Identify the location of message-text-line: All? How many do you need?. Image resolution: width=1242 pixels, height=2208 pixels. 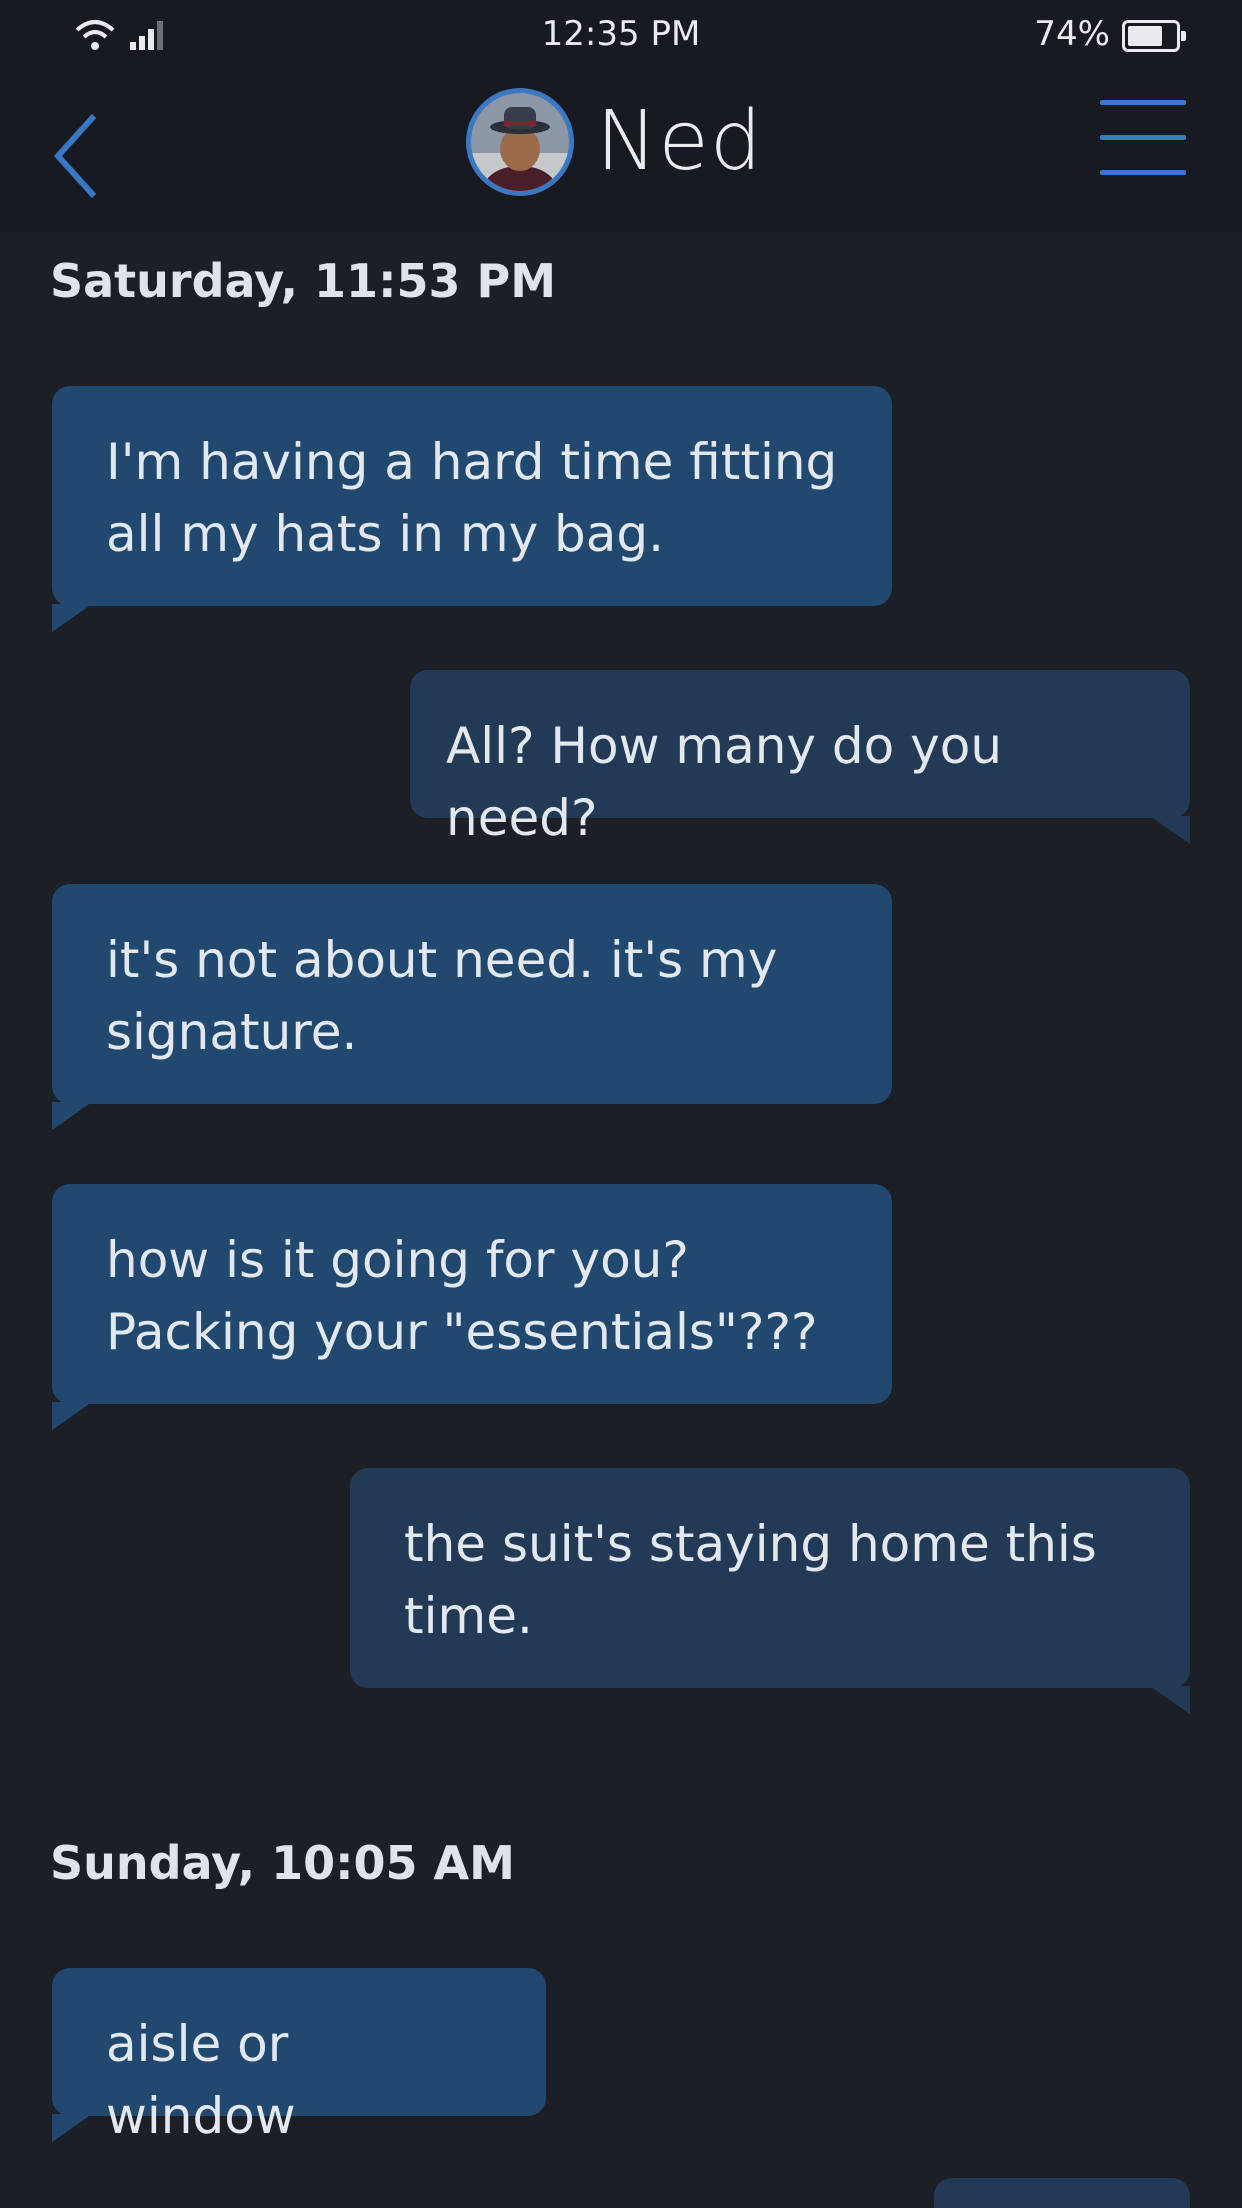
(724, 782).